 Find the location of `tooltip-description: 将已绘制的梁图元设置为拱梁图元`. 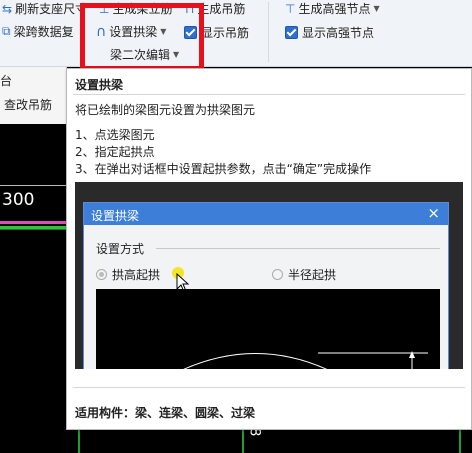

tooltip-description: 将已绘制的梁图元设置为拱梁图元 is located at coordinates (165, 110).